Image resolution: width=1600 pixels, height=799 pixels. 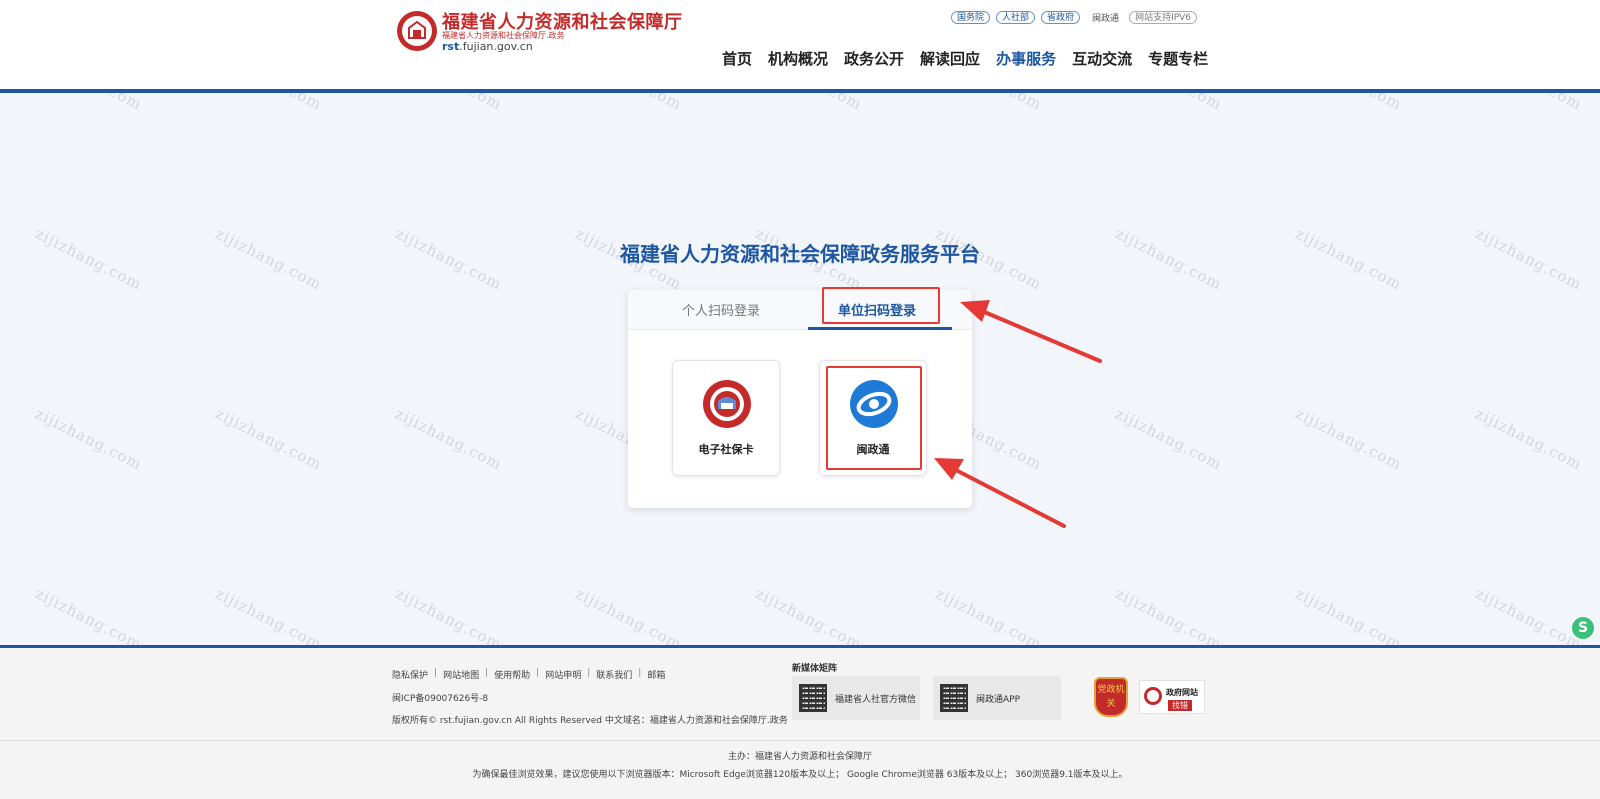 I want to click on platform-title: 福建省人力资源和社会保障政务服务平台, so click(x=800, y=254).